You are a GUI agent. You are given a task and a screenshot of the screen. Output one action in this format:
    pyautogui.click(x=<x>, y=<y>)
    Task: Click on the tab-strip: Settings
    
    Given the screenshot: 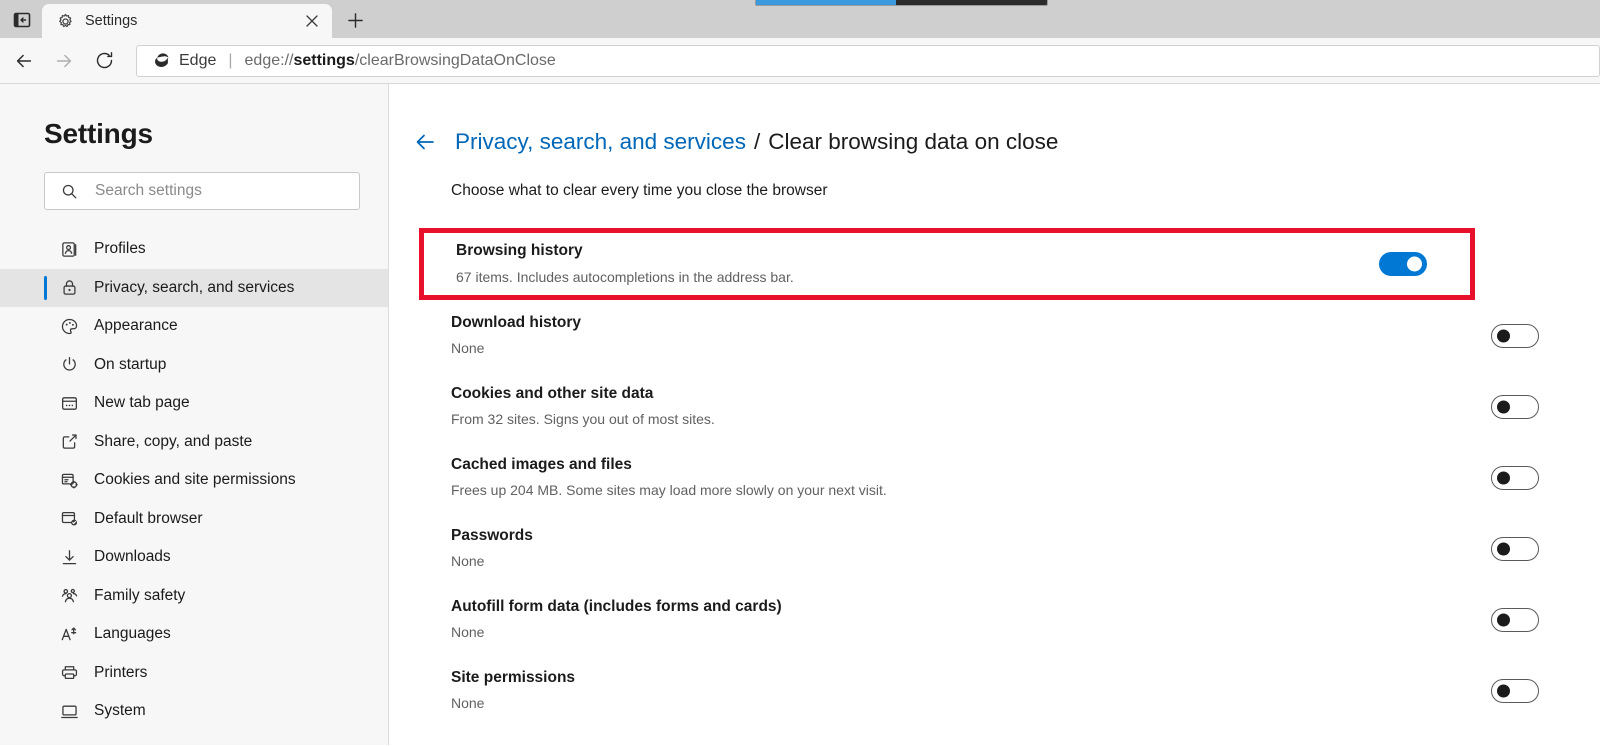 What is the action you would take?
    pyautogui.click(x=800, y=19)
    